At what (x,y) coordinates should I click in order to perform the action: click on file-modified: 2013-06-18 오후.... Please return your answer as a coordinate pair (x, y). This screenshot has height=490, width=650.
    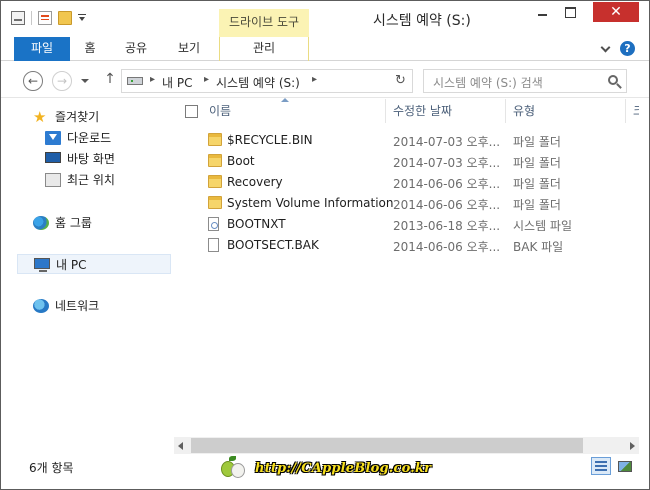
    Looking at the image, I should click on (446, 226).